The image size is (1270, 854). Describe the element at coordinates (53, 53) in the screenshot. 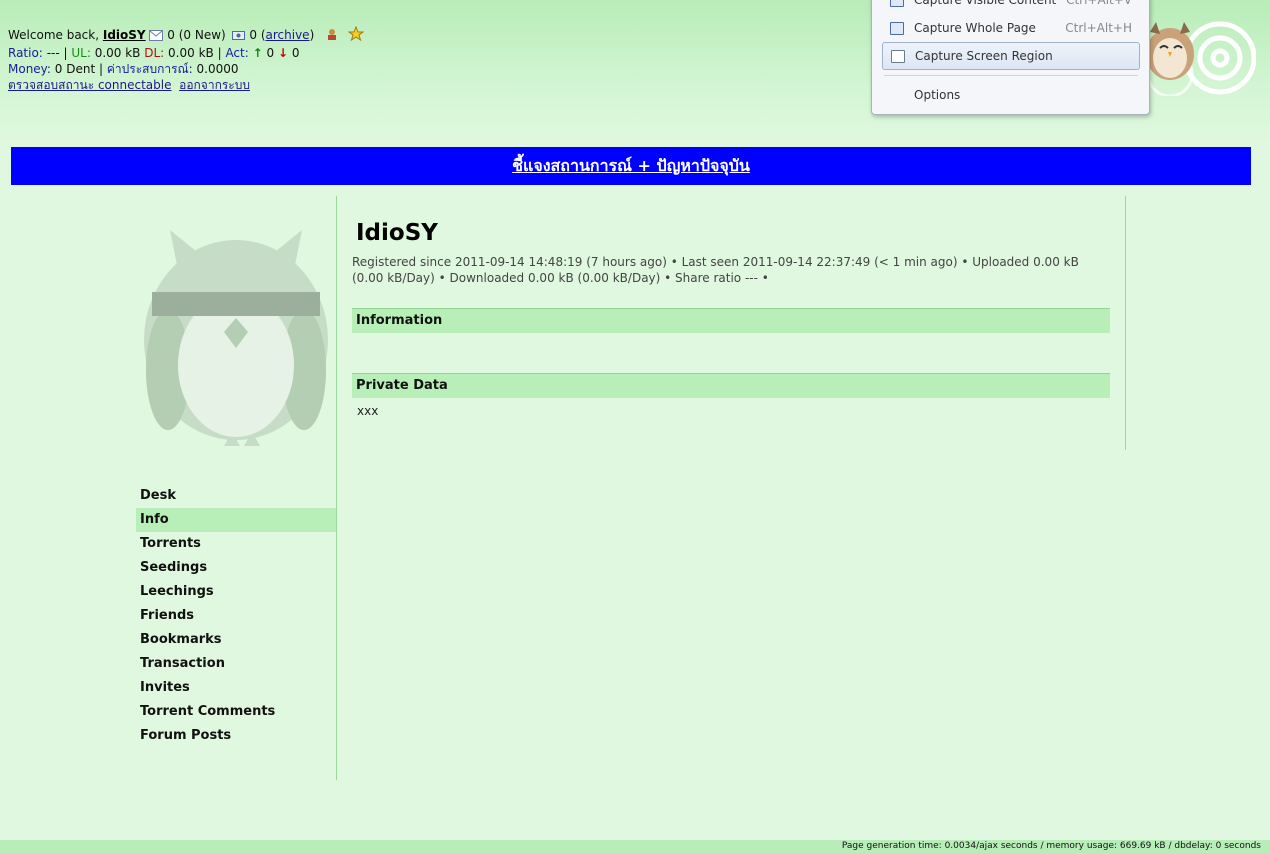

I see `ratio-value: ---` at that location.